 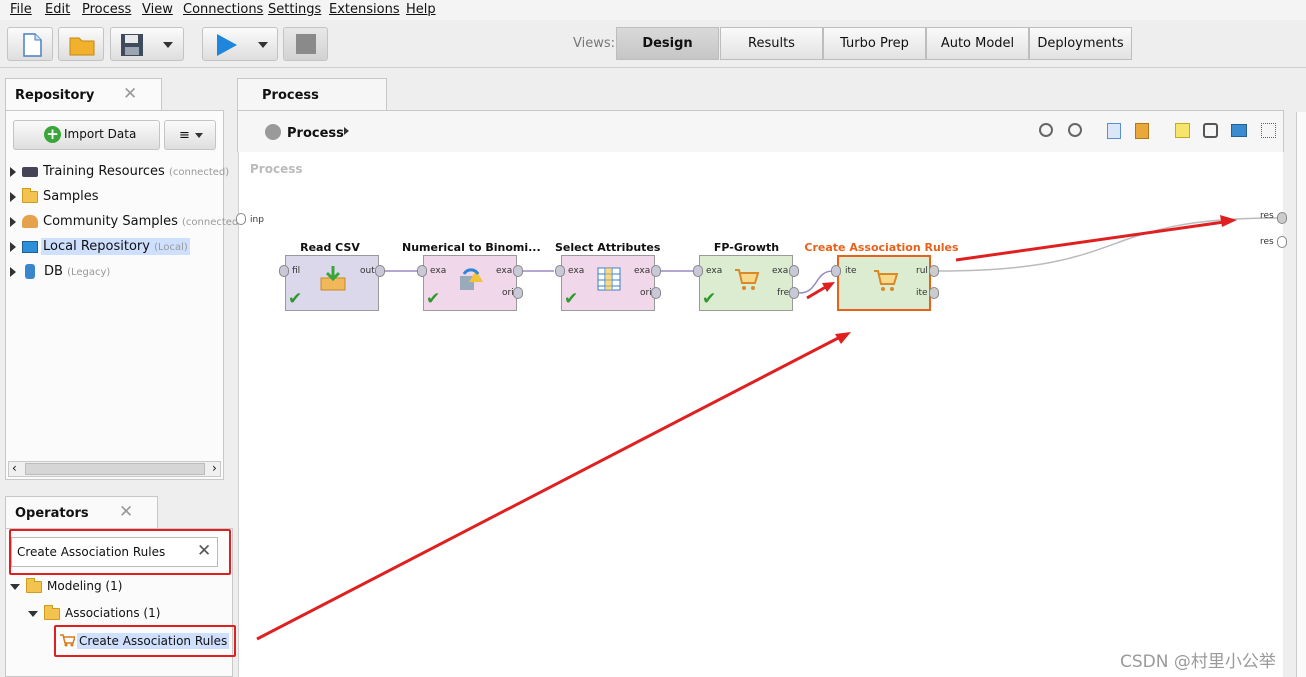 I want to click on repo-item-status: (connected, so click(x=210, y=222).